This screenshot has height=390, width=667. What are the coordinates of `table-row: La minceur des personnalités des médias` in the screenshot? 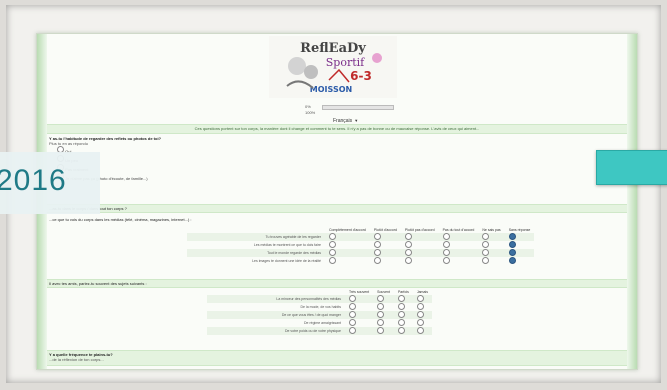 It's located at (319, 299).